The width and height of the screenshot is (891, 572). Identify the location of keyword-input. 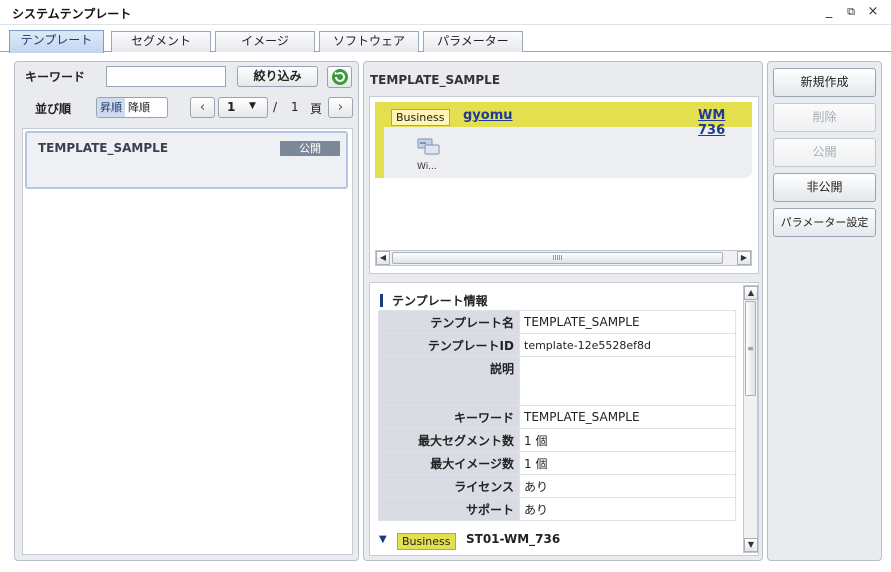
(166, 76).